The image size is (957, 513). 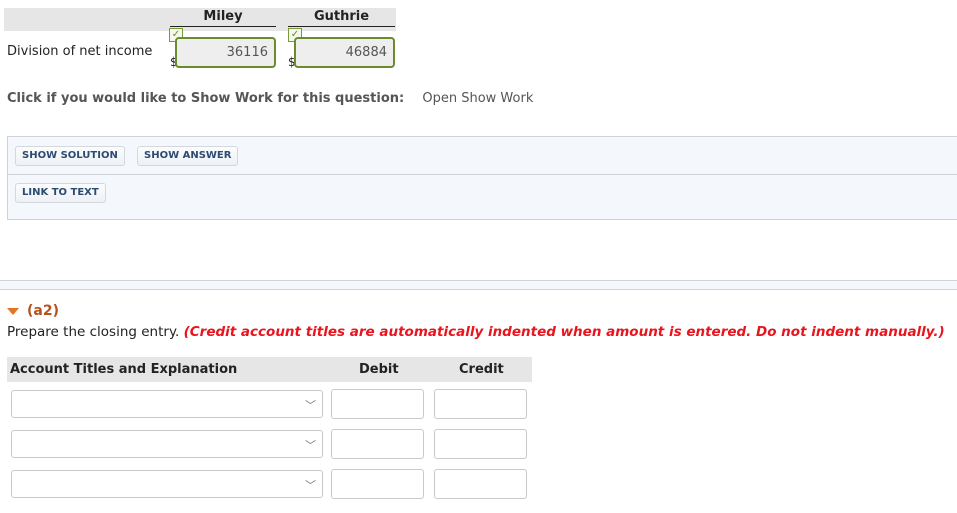 What do you see at coordinates (481, 369) in the screenshot?
I see `header-credit: Credit` at bounding box center [481, 369].